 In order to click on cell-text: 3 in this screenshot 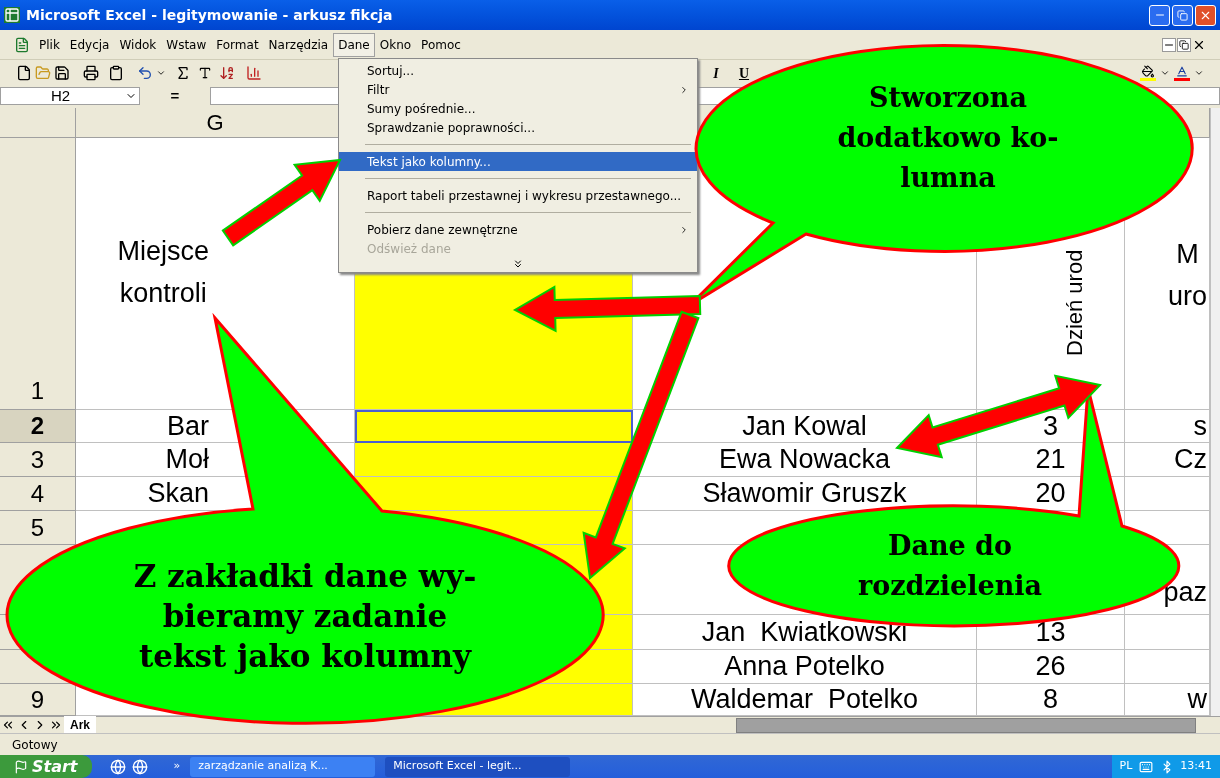, I will do `click(1050, 426)`.